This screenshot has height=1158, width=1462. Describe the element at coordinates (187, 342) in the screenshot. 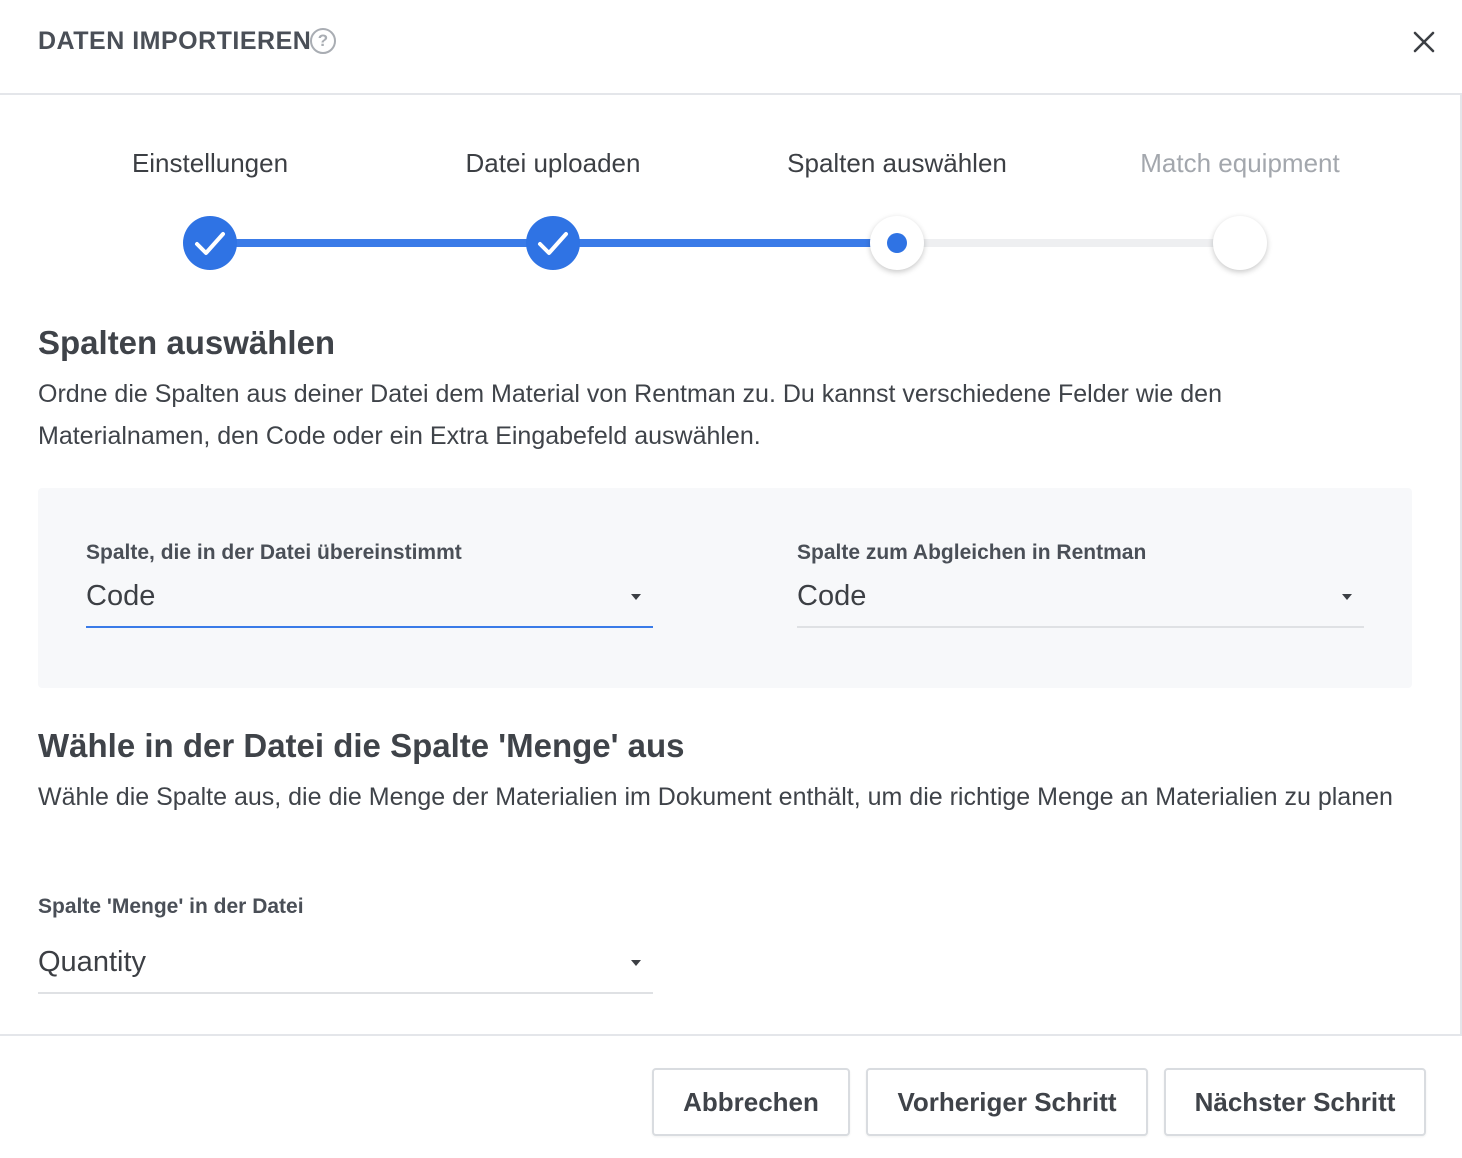

I see `columns-section-heading: Spalten auswählen` at that location.